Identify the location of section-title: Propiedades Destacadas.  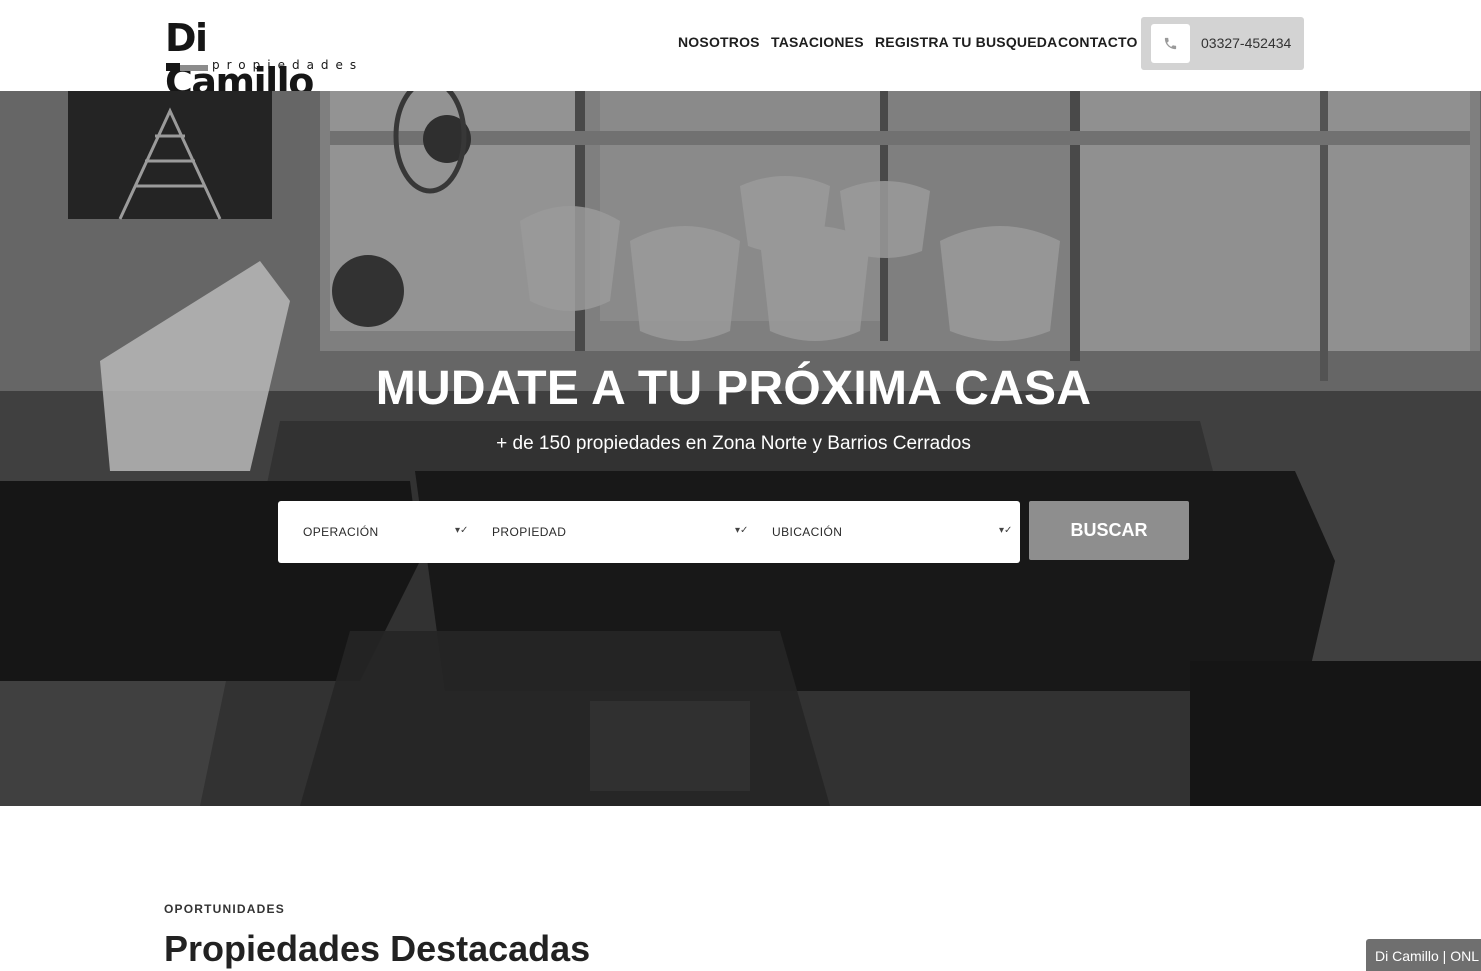
(377, 948).